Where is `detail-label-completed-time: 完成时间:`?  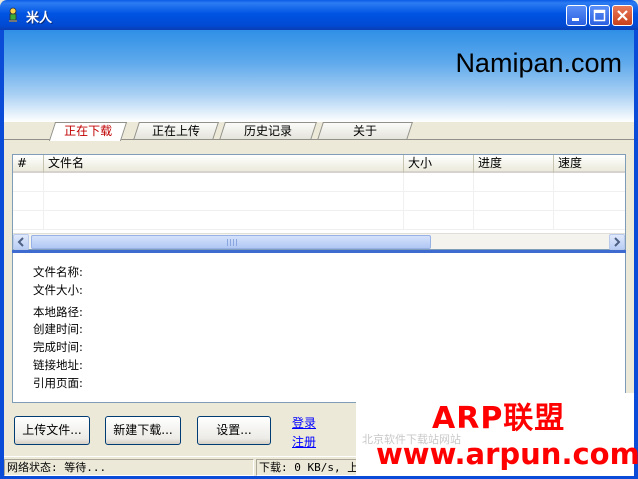 detail-label-completed-time: 完成时间: is located at coordinates (58, 347).